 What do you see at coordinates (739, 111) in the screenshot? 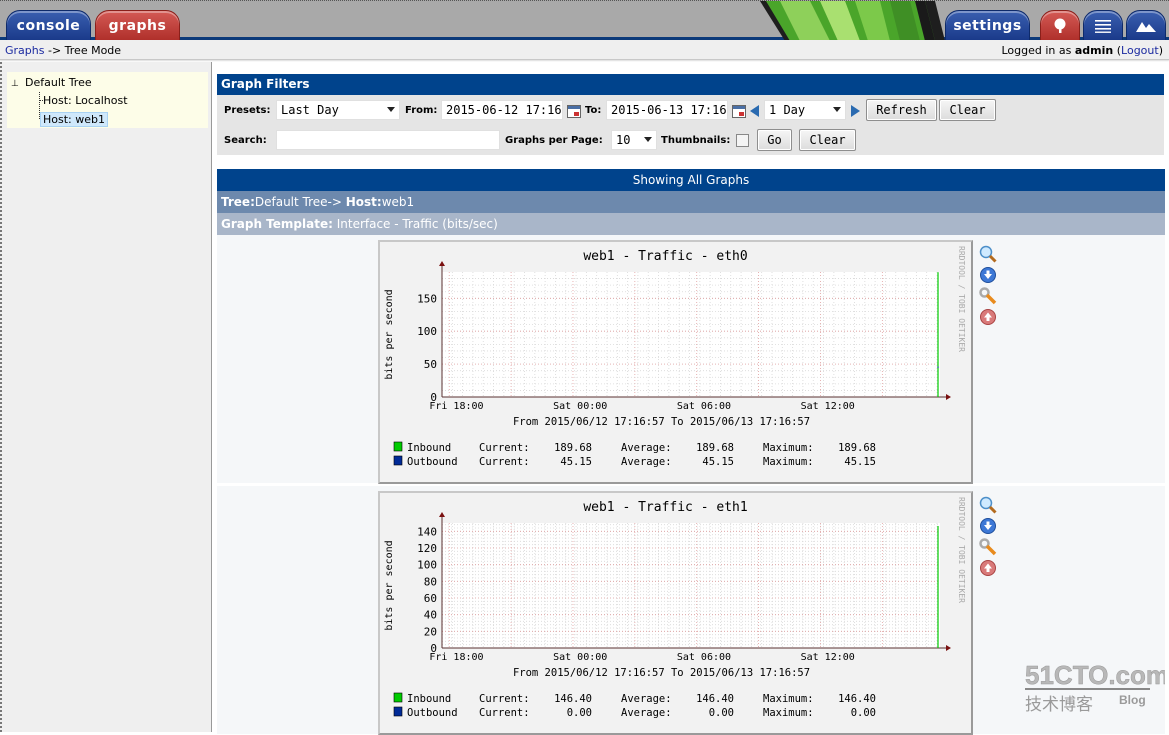
I see `to-calendar-icon` at bounding box center [739, 111].